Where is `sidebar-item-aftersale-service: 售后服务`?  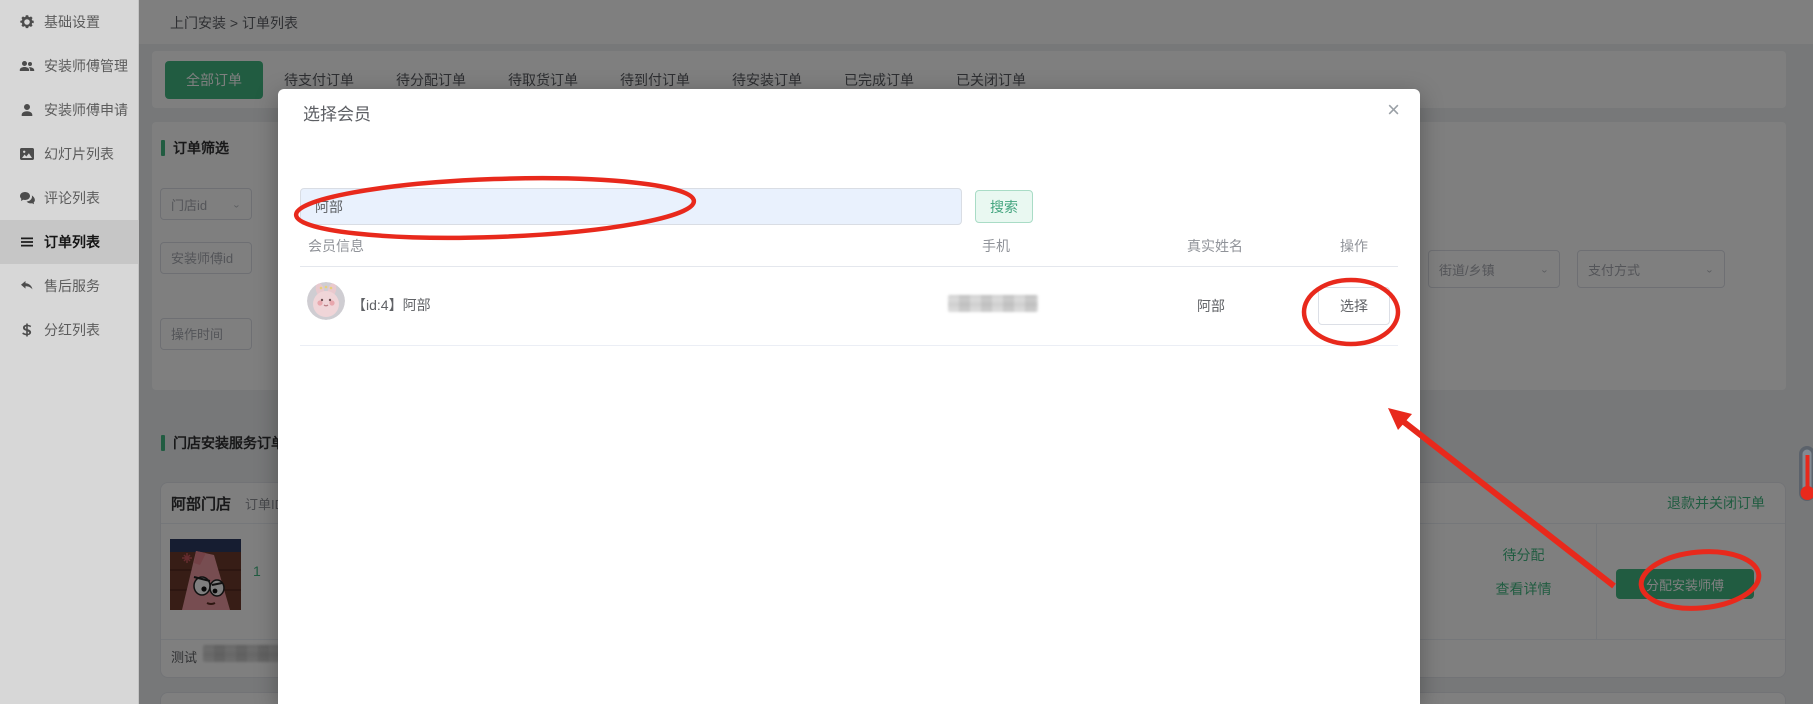
sidebar-item-aftersale-service: 售后服务 is located at coordinates (69, 286).